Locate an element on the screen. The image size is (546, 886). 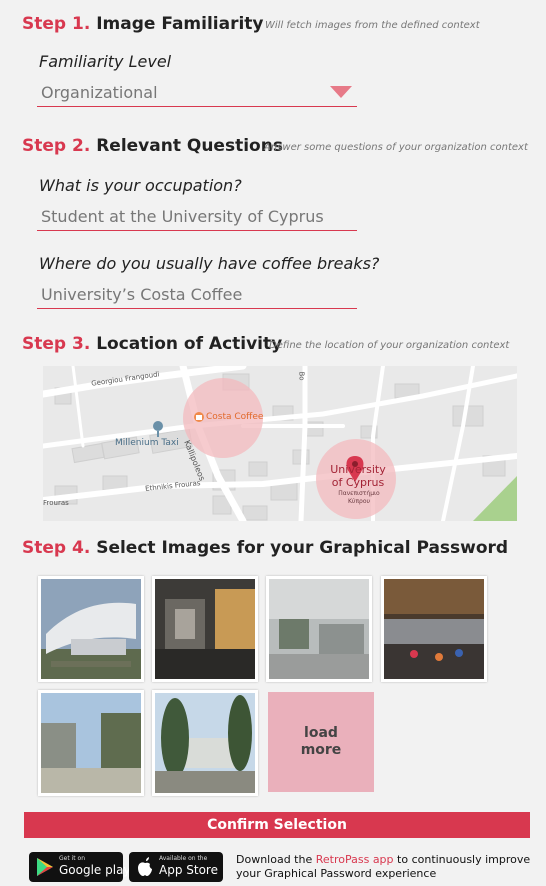
cafeteria-photo is located at coordinates (434, 629).